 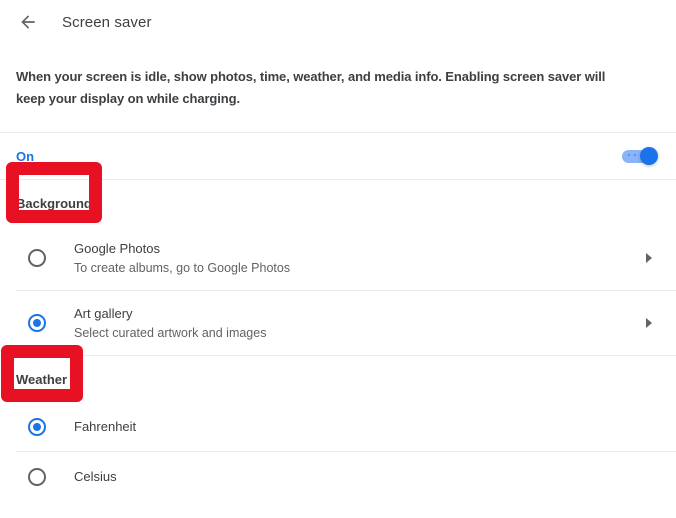 What do you see at coordinates (37, 323) in the screenshot?
I see `radio-art-gallery` at bounding box center [37, 323].